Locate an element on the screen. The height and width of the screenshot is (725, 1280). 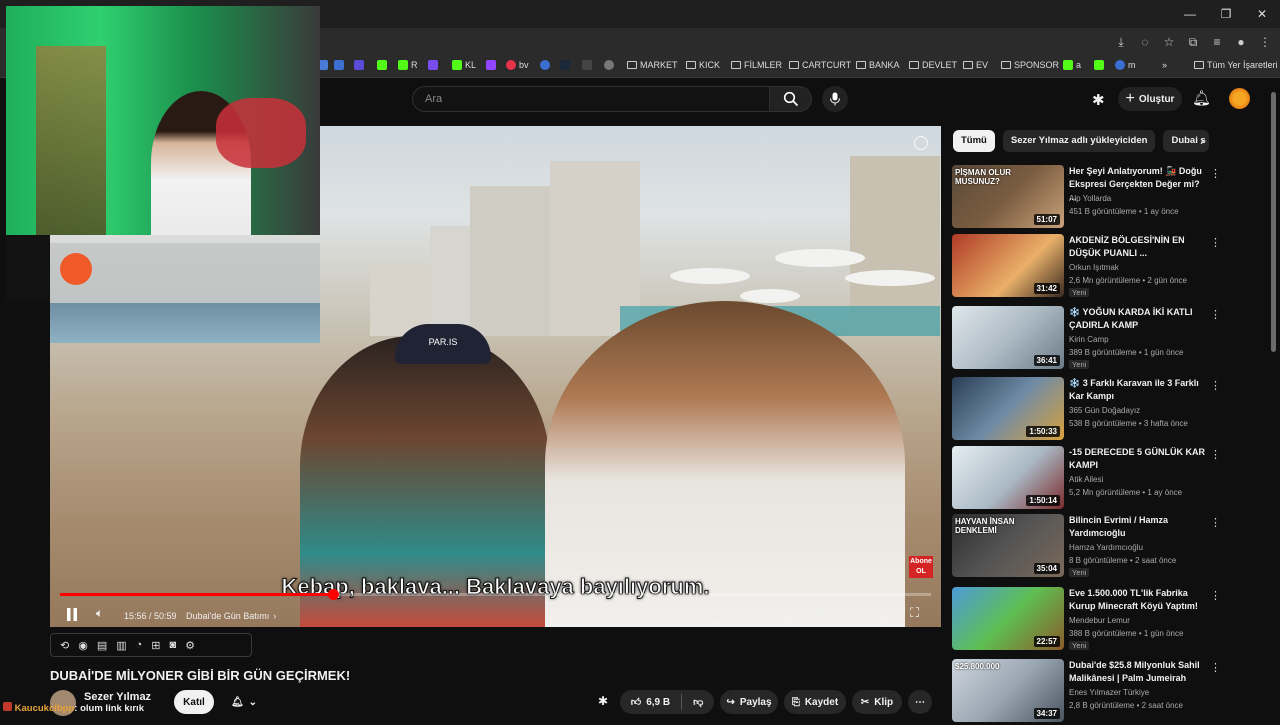
thumbnail: 1:50:33 is located at coordinates (1008, 408).